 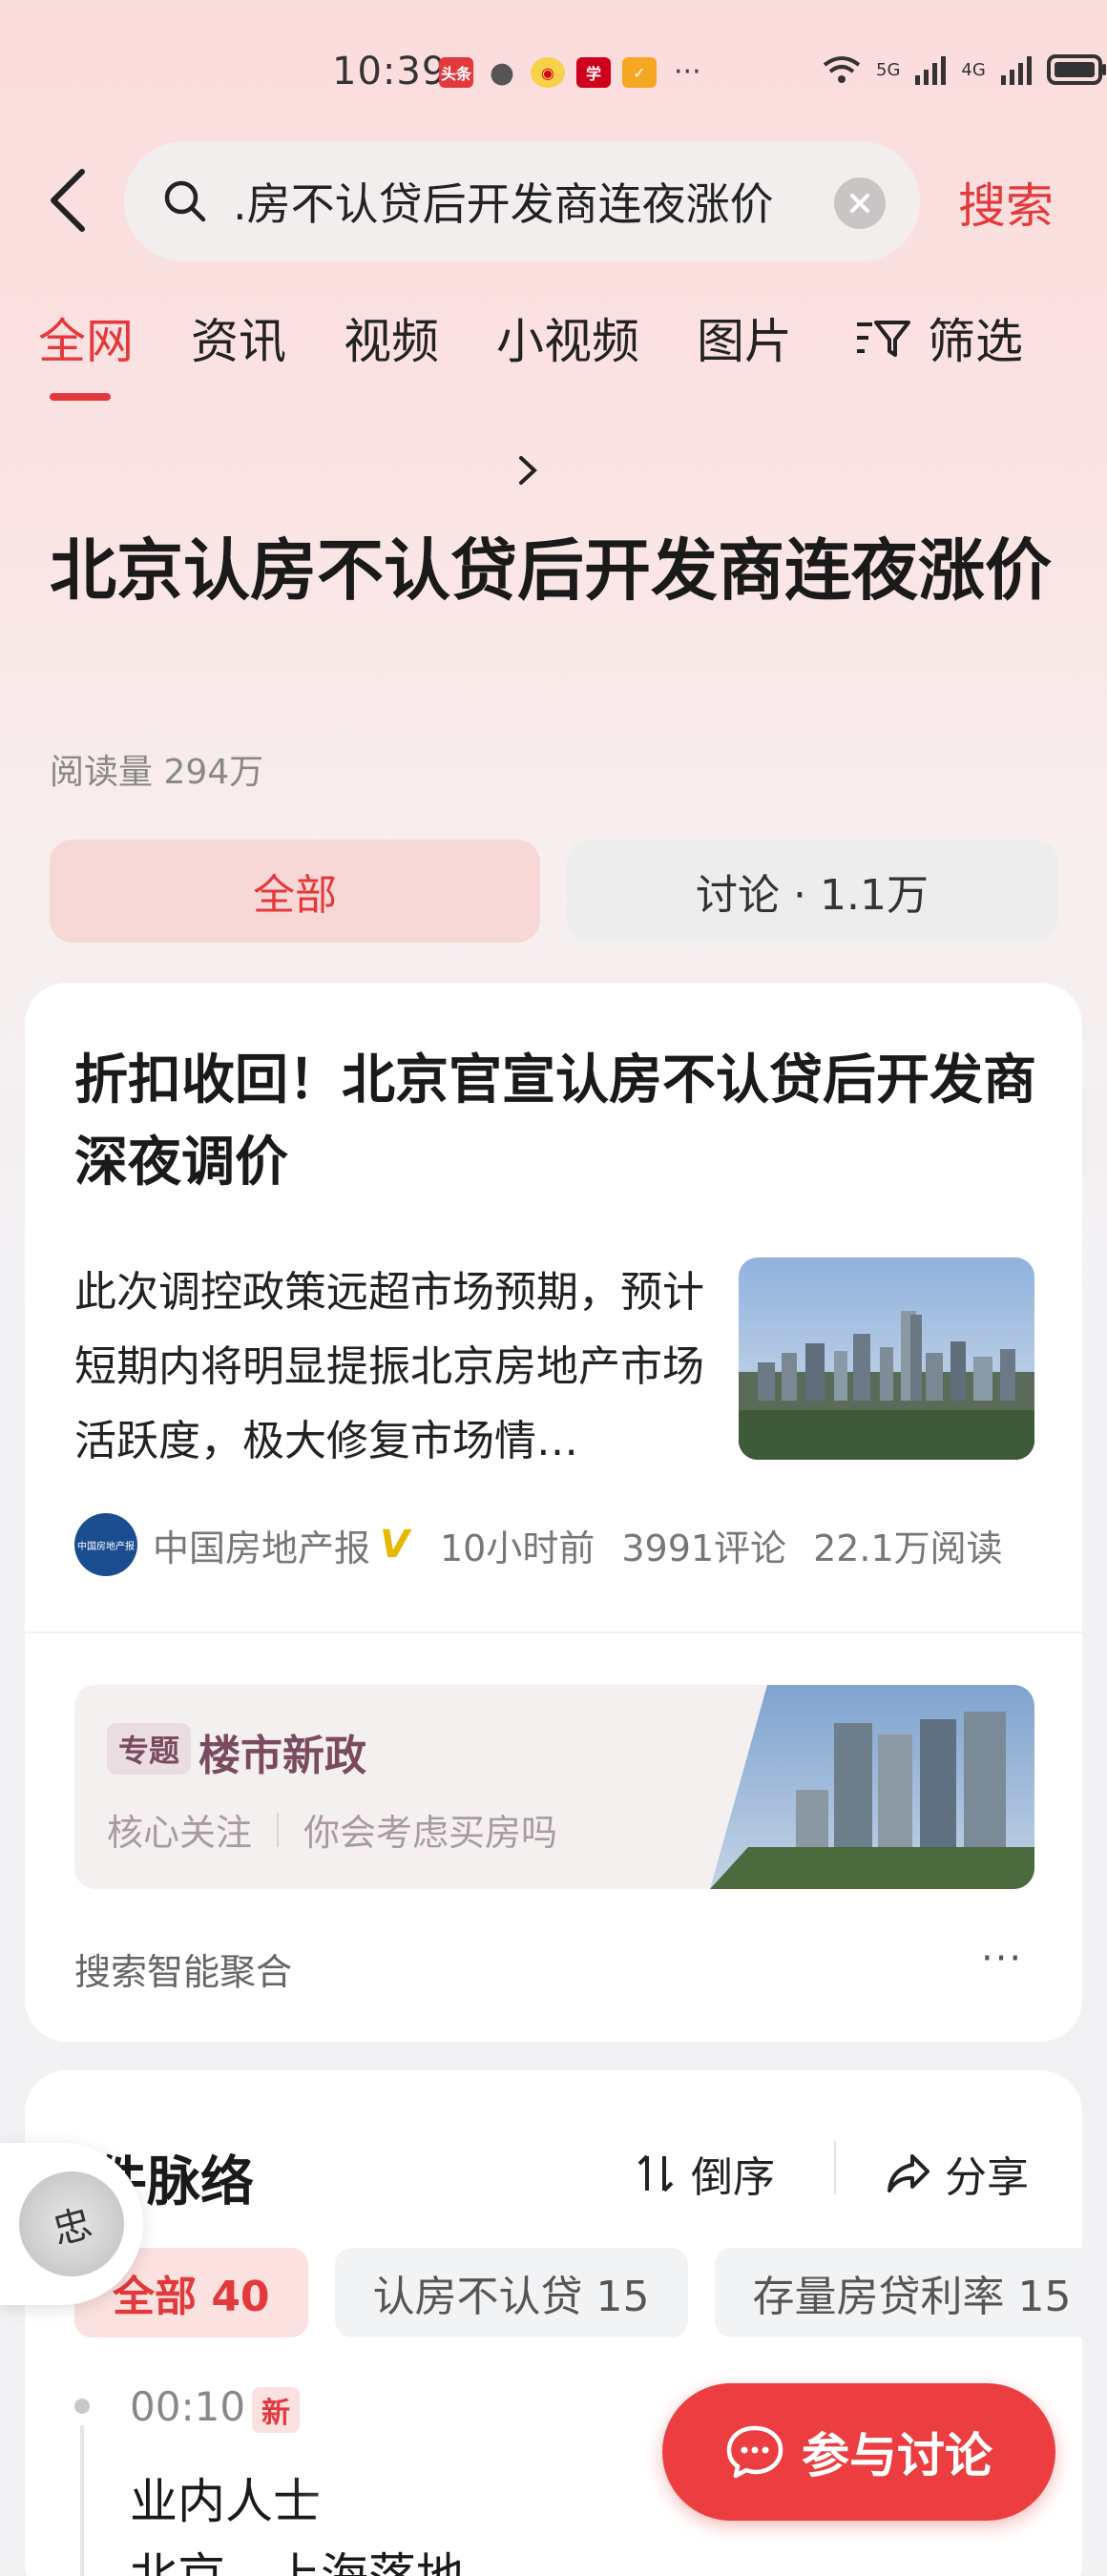 I want to click on battery-icon, so click(x=1076, y=69).